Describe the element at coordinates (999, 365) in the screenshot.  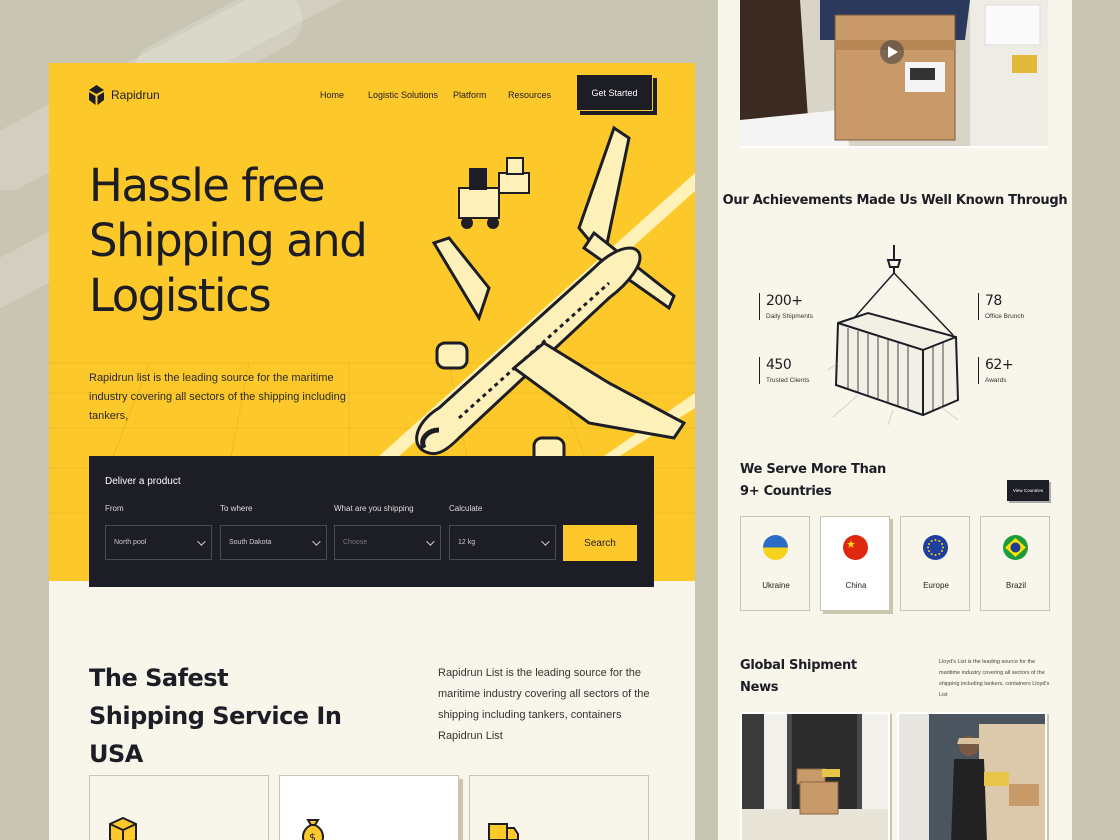
I see `stat-value: 62+` at that location.